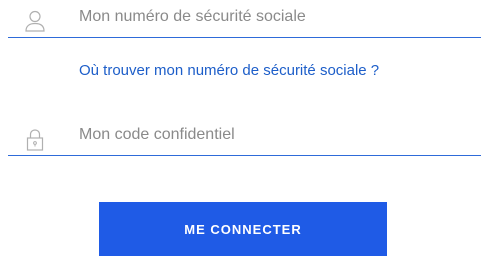 The image size is (481, 256). I want to click on login-button: ME CONNECTER, so click(243, 229).